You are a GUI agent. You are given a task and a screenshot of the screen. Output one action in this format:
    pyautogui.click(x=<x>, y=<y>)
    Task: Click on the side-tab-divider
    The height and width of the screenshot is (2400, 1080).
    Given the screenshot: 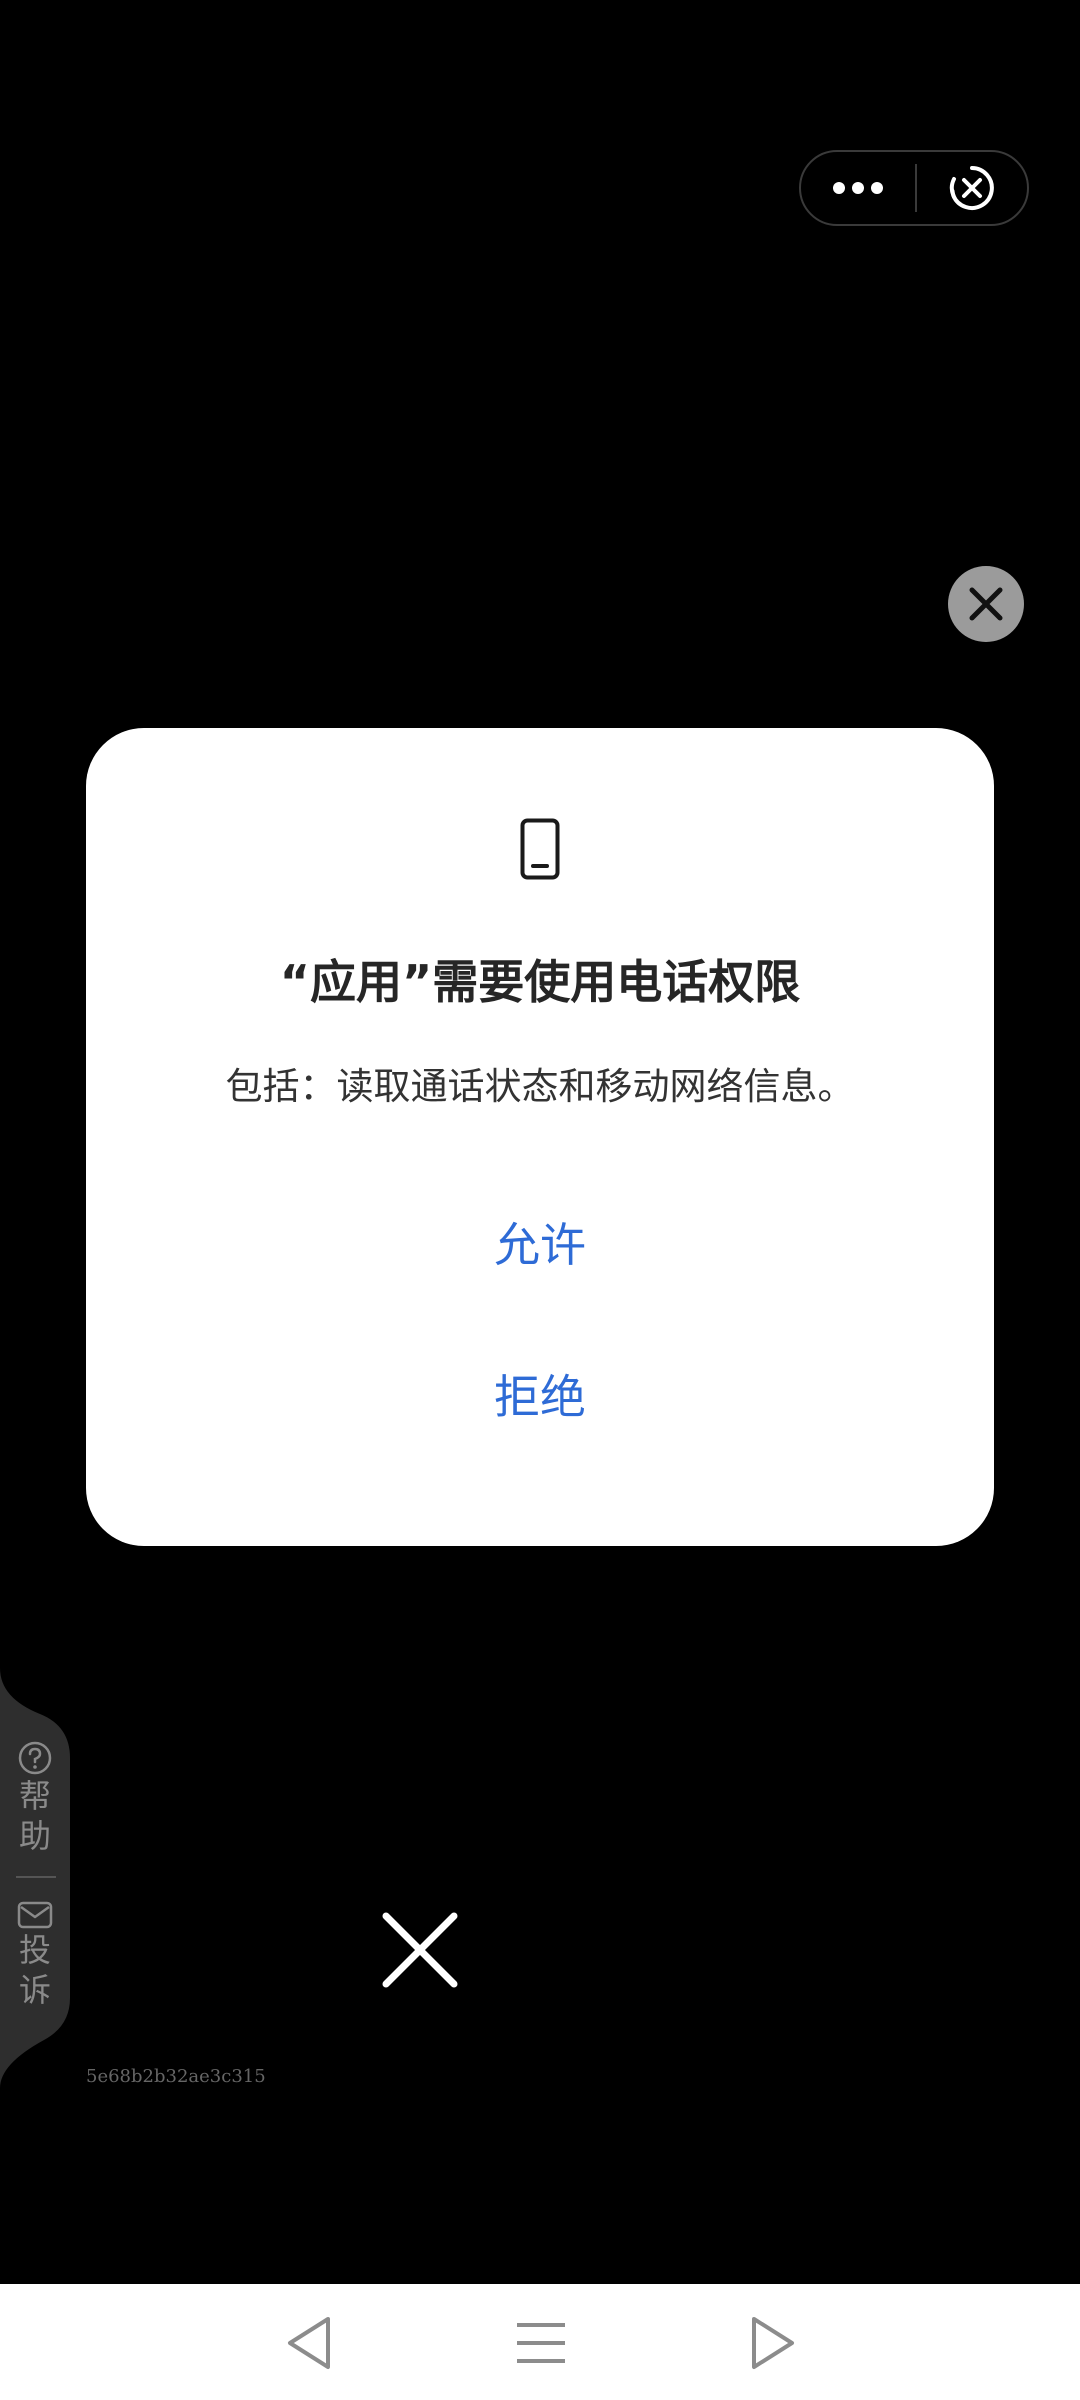 What is the action you would take?
    pyautogui.click(x=36, y=1877)
    